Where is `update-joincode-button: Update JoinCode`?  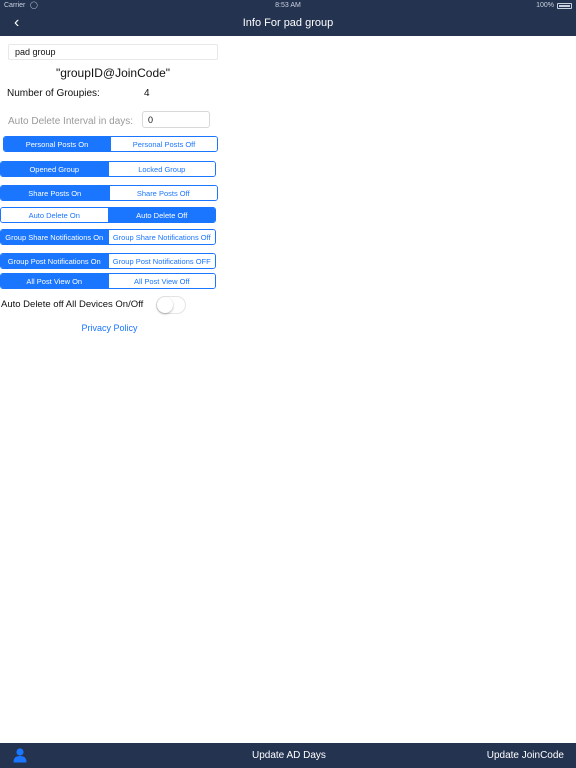
update-joincode-button: Update JoinCode is located at coordinates (525, 755).